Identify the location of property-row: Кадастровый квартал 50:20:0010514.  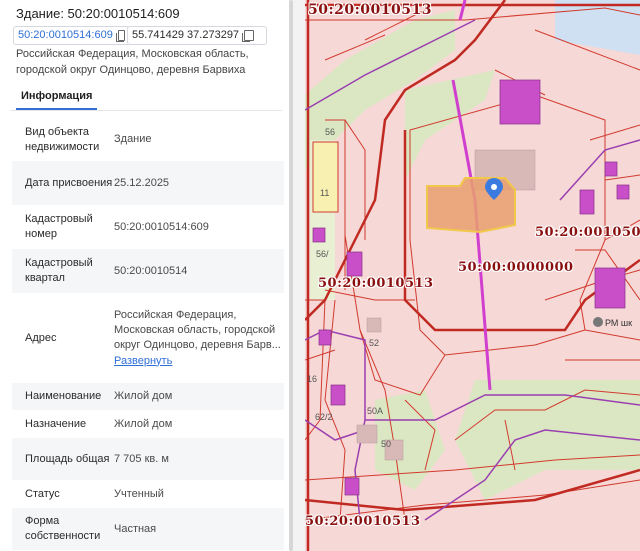
(148, 271).